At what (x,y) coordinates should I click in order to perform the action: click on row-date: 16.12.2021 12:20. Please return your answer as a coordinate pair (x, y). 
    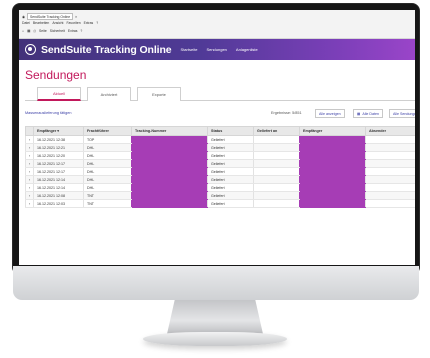
    Looking at the image, I should click on (58, 155).